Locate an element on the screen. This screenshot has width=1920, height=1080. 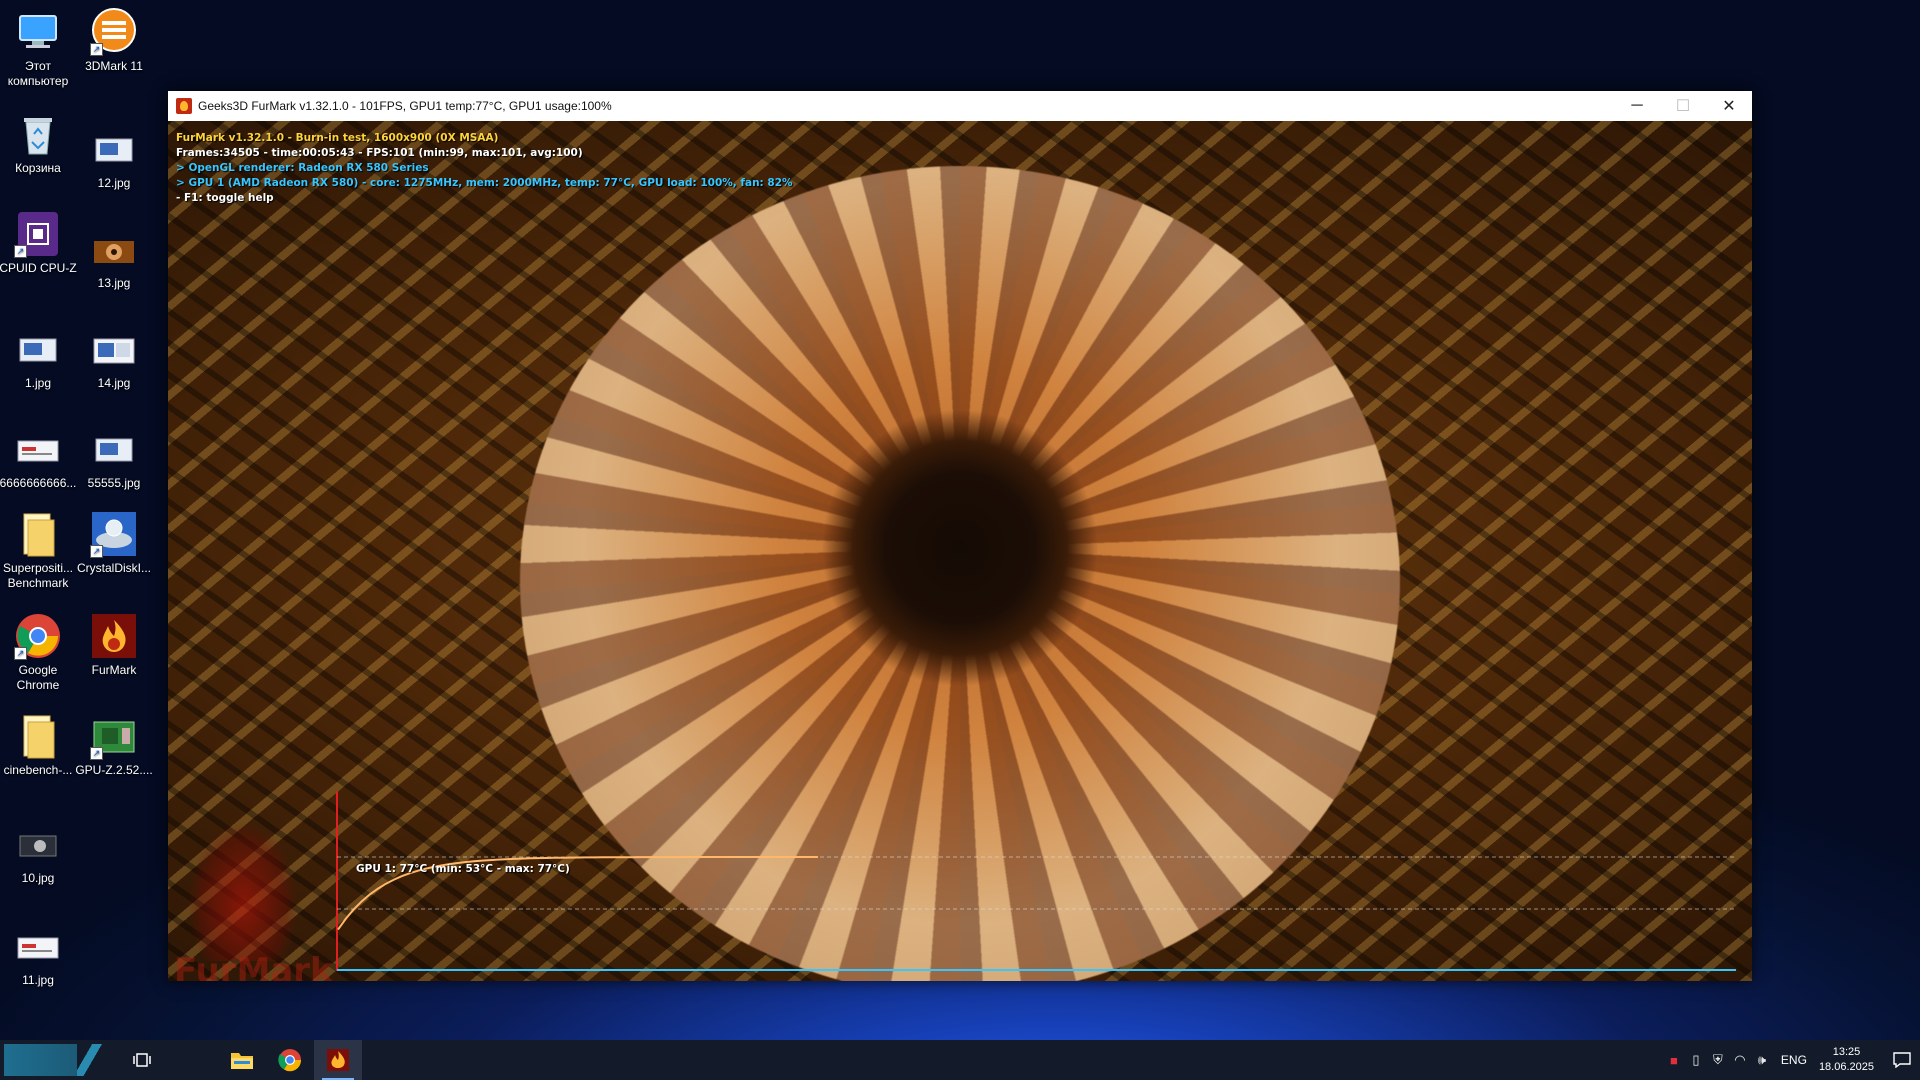
file-explorer-button is located at coordinates (242, 1060).